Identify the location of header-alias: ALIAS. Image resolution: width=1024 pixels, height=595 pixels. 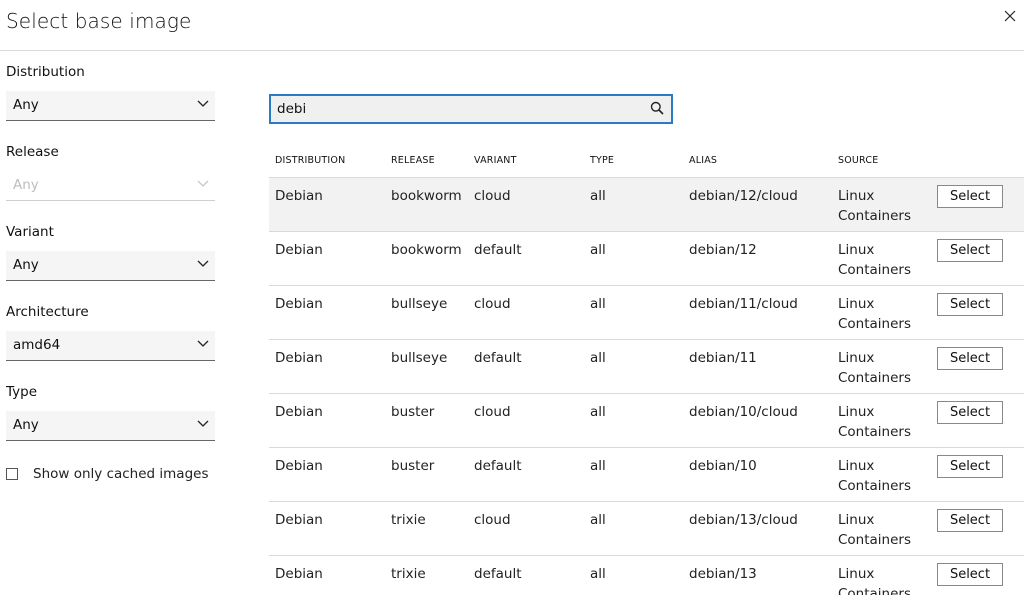
(703, 160).